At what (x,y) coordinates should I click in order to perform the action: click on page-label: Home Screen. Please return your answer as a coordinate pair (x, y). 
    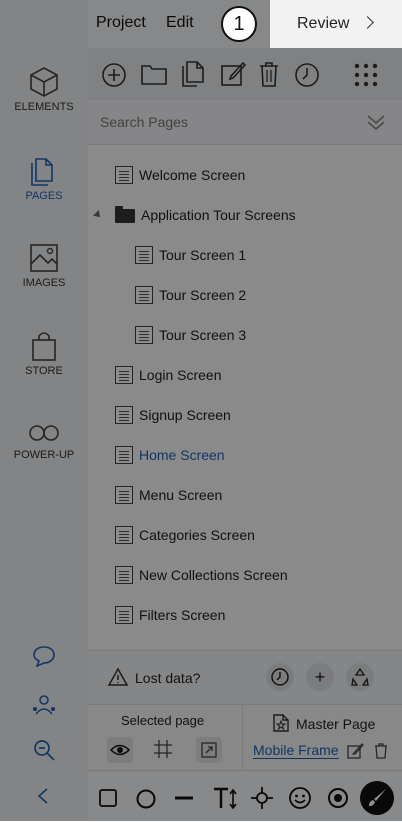
    Looking at the image, I should click on (182, 455).